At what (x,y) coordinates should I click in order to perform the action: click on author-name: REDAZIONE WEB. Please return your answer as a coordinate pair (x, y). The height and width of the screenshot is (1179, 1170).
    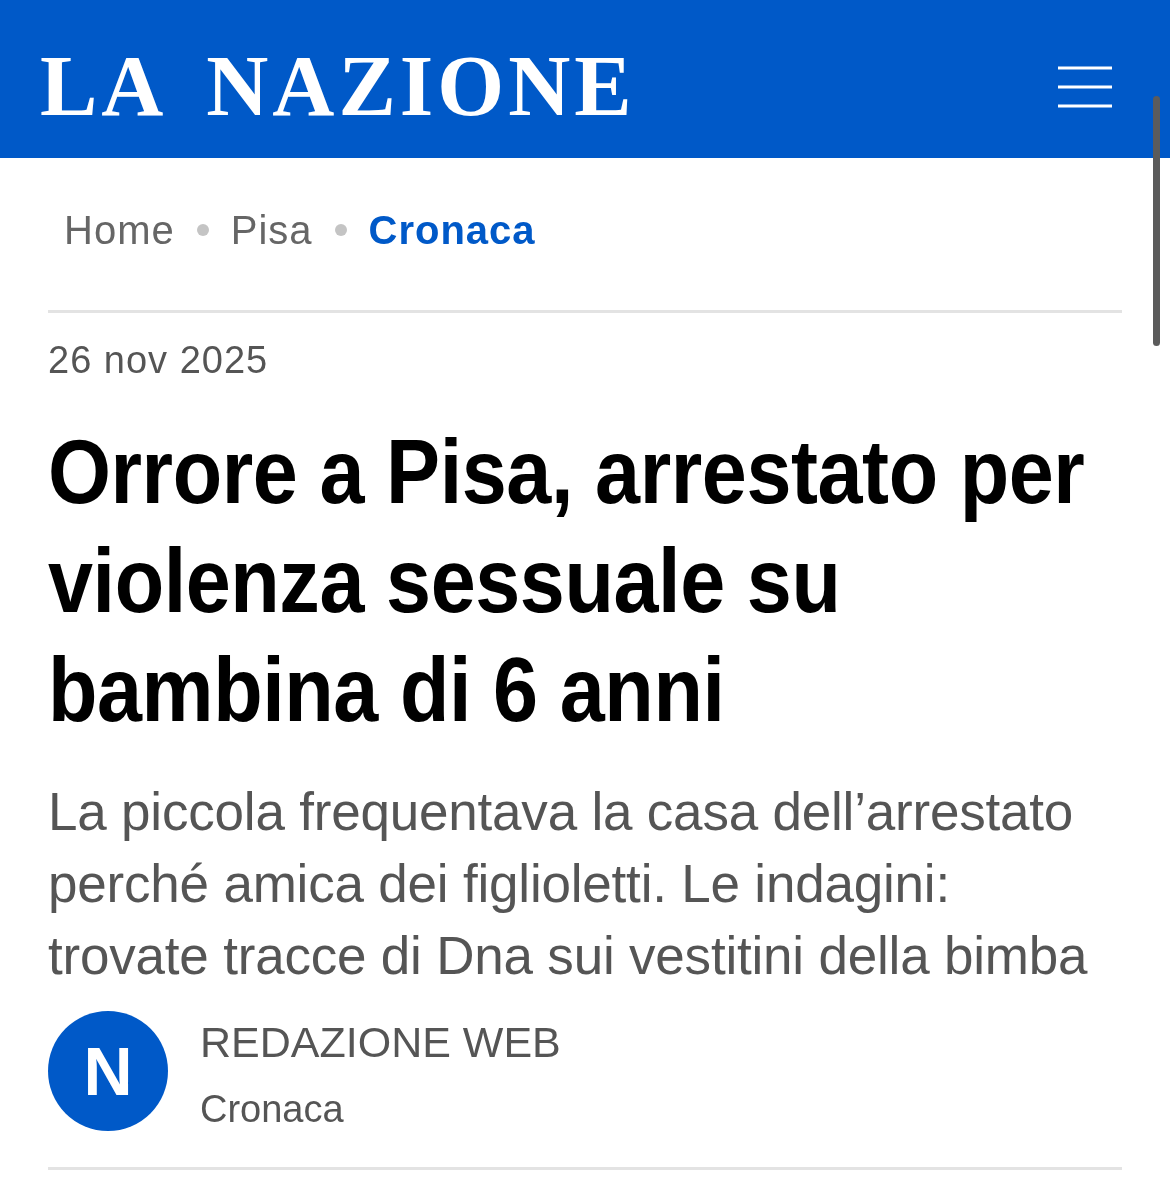
    Looking at the image, I should click on (380, 1042).